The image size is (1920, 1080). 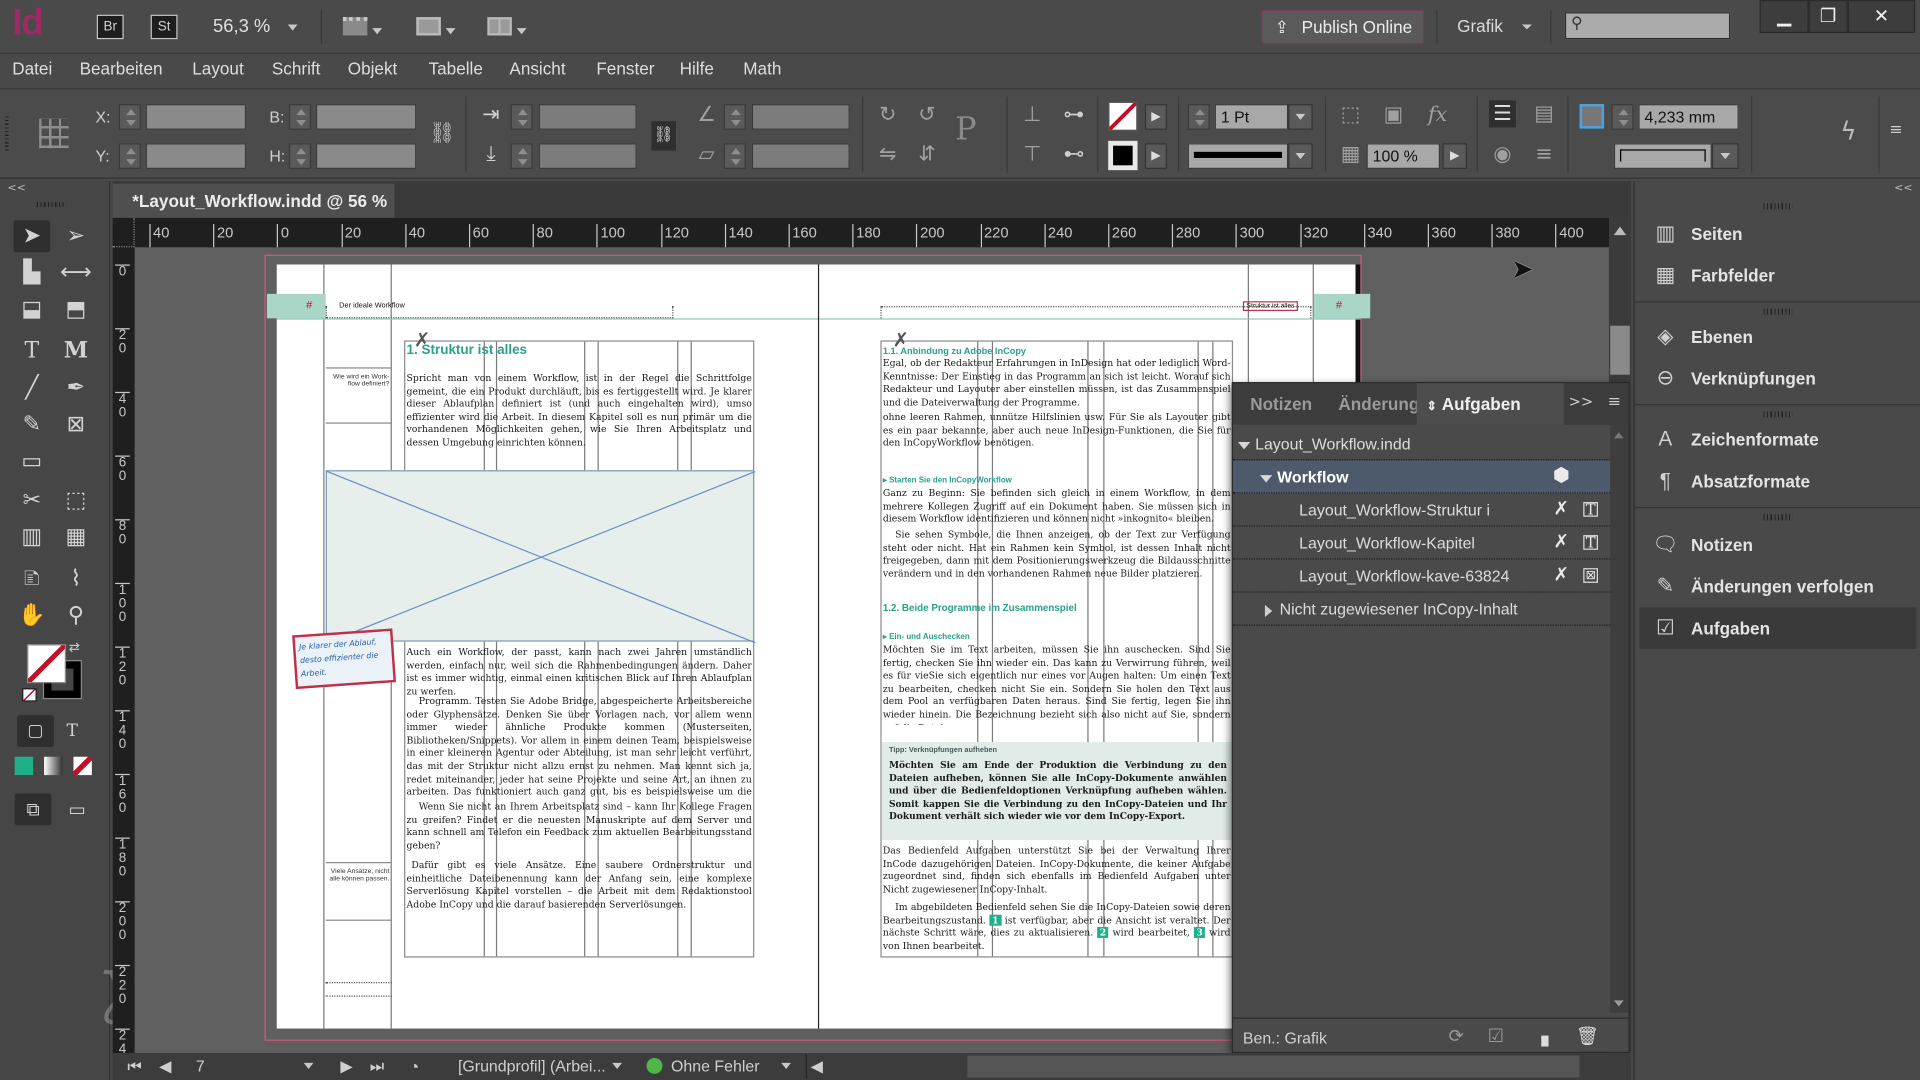 What do you see at coordinates (1502, 114) in the screenshot?
I see `text-wrap-none-icon: ☰` at bounding box center [1502, 114].